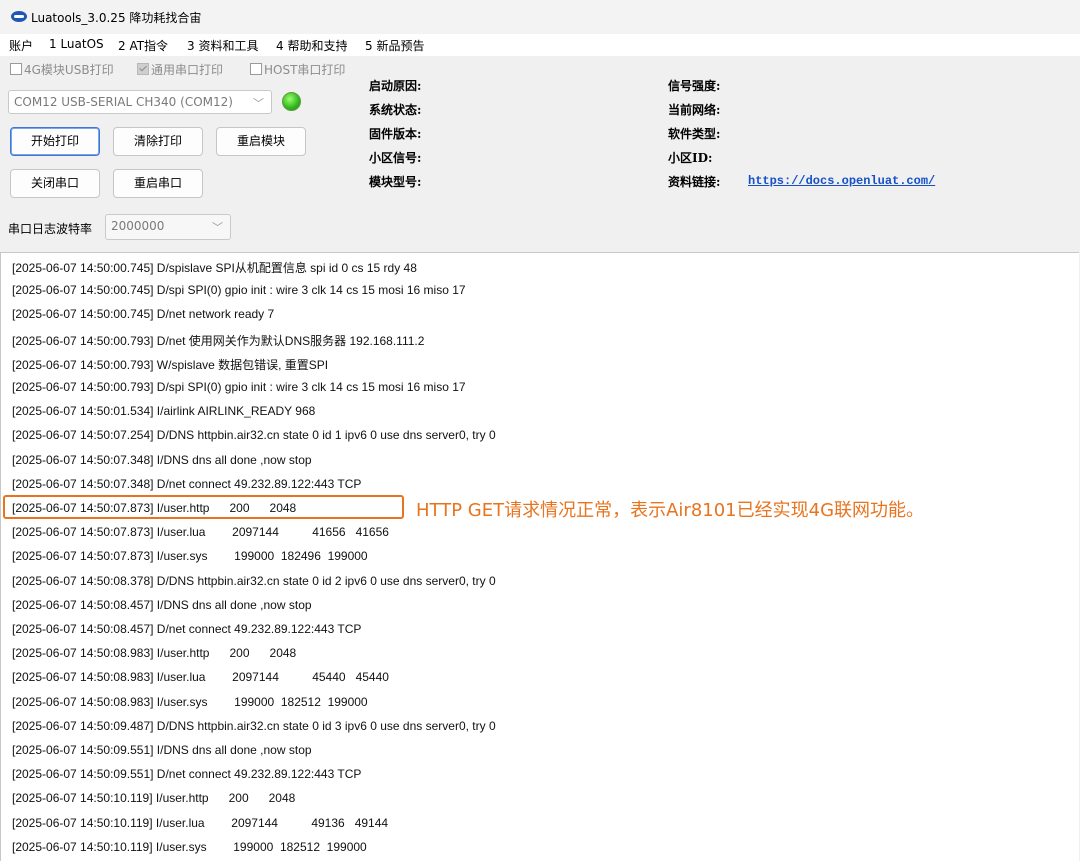 Image resolution: width=1080 pixels, height=861 pixels. Describe the element at coordinates (670, 510) in the screenshot. I see `annotation-text: HTTP GET请求情况正常，表示Air8101已经实现4G联网功能。` at that location.